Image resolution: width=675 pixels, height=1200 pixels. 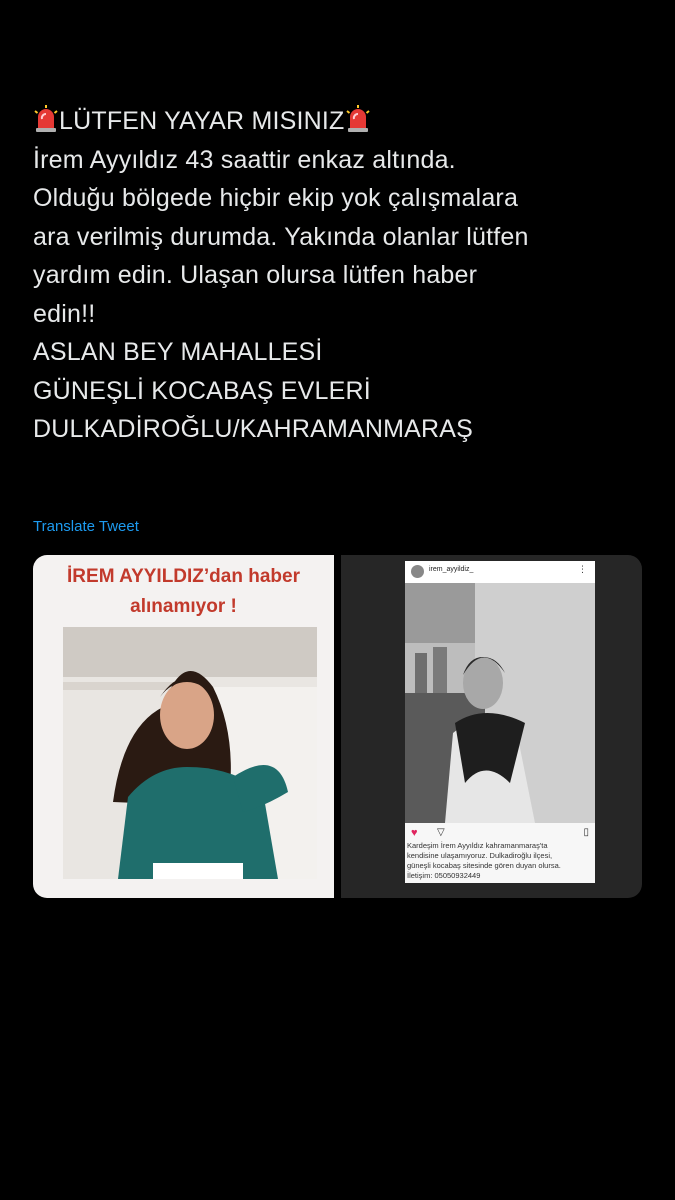 I want to click on post-actions: ♥ ▽ ▯, so click(x=500, y=834).